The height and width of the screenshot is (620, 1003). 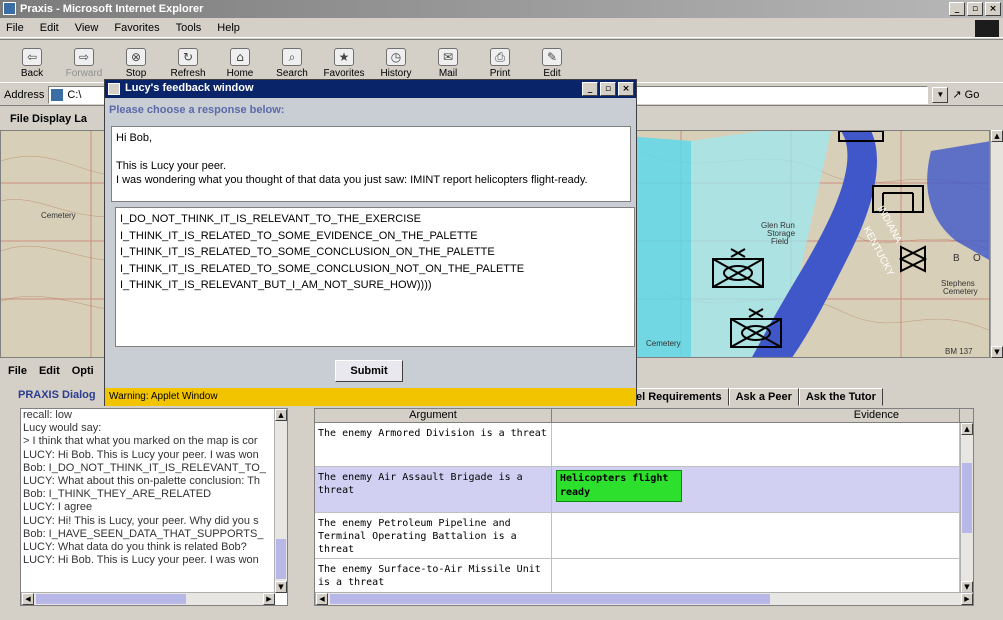 I want to click on table-hscrollbar: ◀ ▶, so click(x=644, y=598).